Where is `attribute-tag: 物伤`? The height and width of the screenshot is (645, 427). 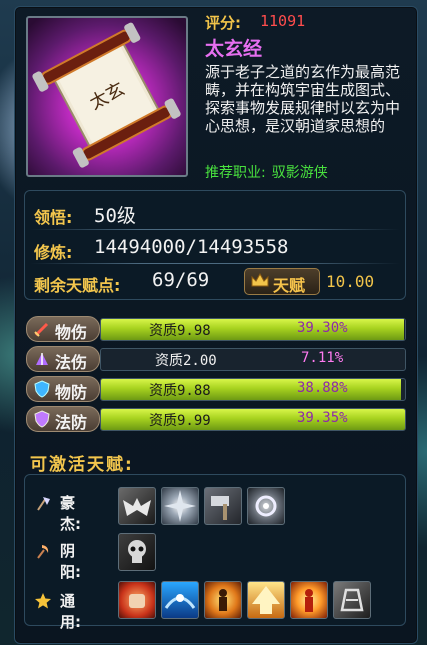 attribute-tag: 物伤 is located at coordinates (63, 329).